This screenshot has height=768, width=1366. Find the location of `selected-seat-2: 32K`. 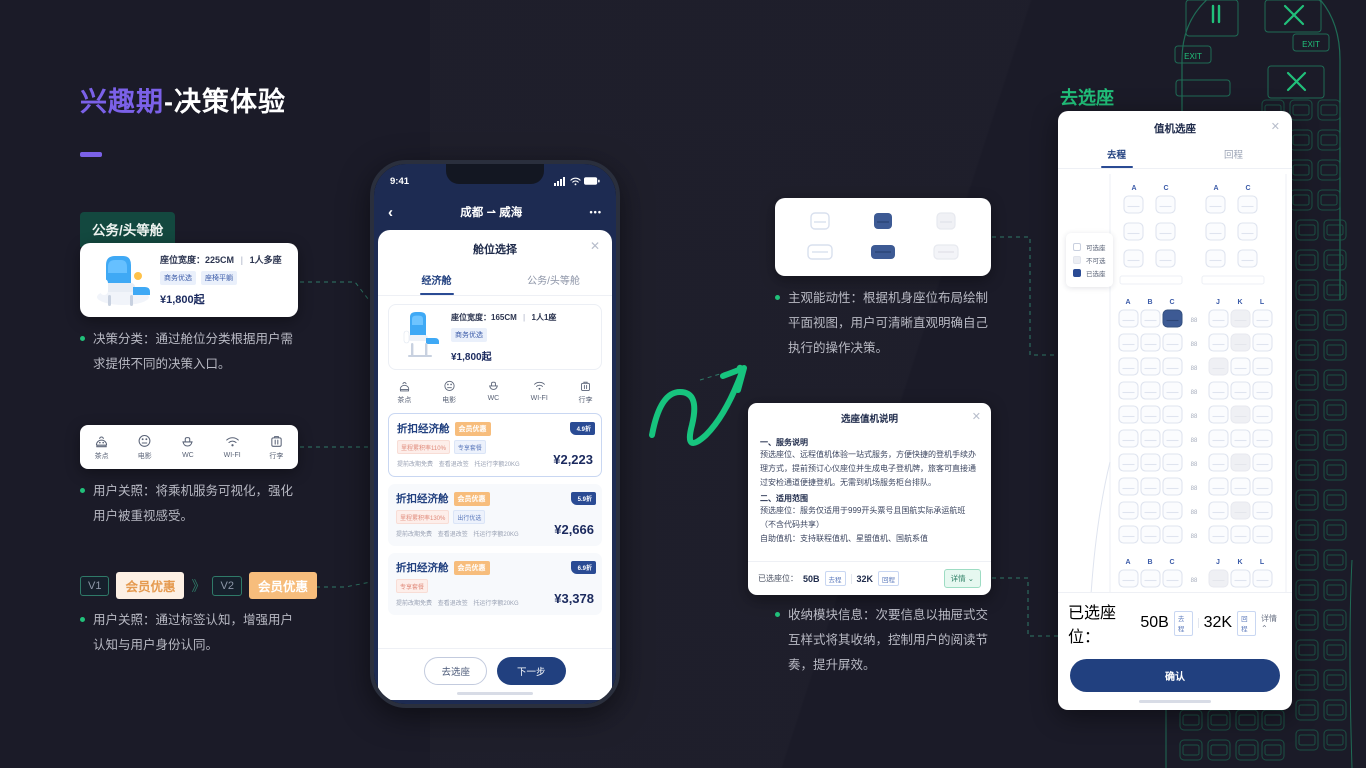

selected-seat-2: 32K is located at coordinates (865, 578).